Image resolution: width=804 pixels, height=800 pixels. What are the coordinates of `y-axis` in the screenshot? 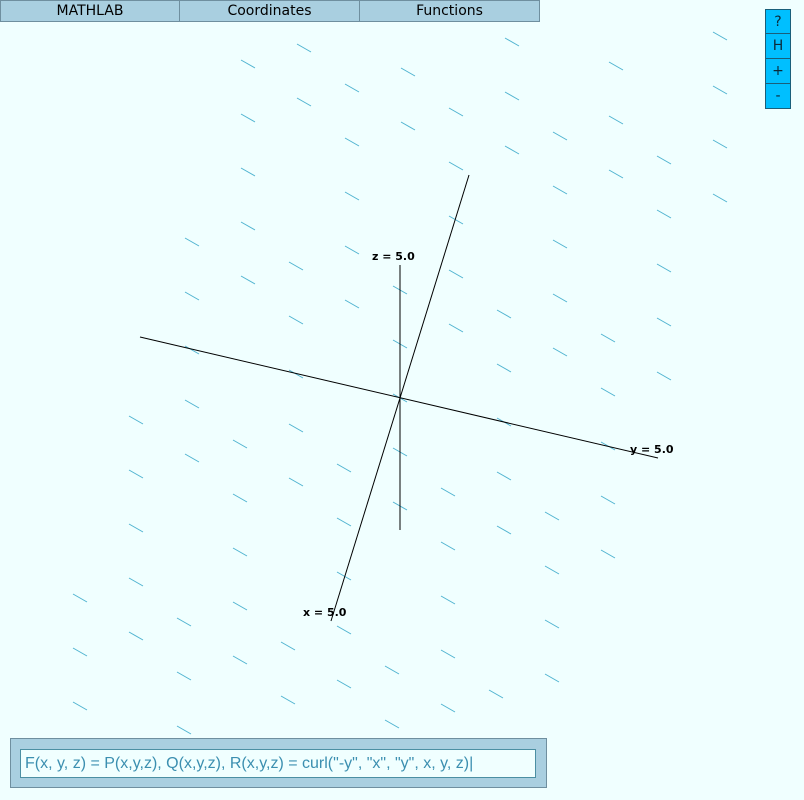 It's located at (399, 397).